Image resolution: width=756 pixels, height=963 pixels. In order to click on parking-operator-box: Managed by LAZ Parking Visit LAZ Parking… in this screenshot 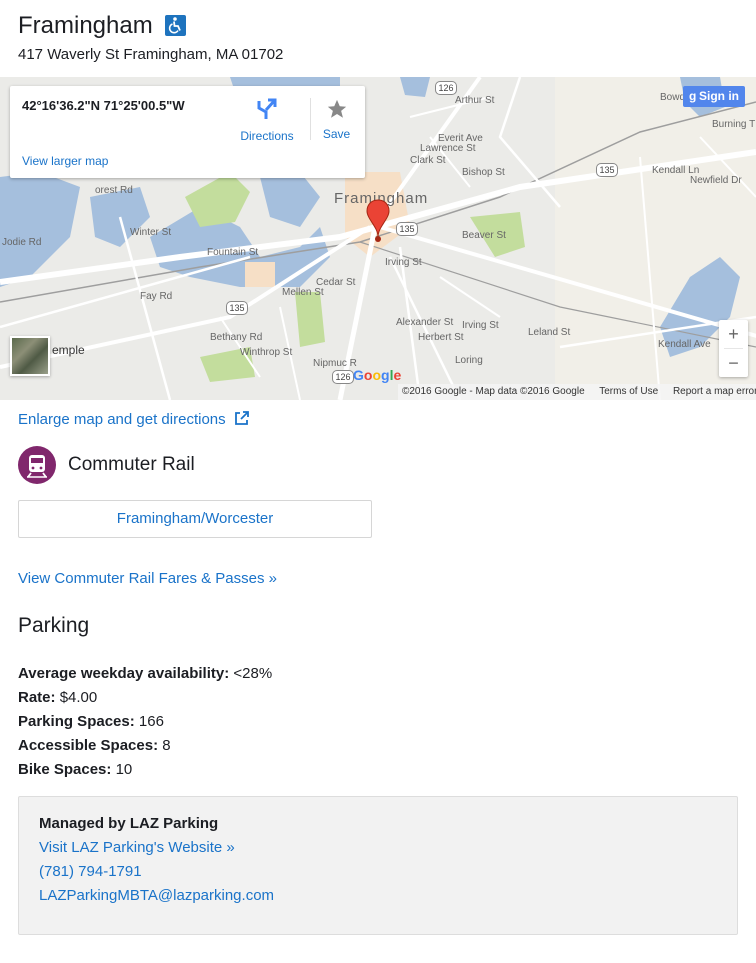, I will do `click(378, 865)`.